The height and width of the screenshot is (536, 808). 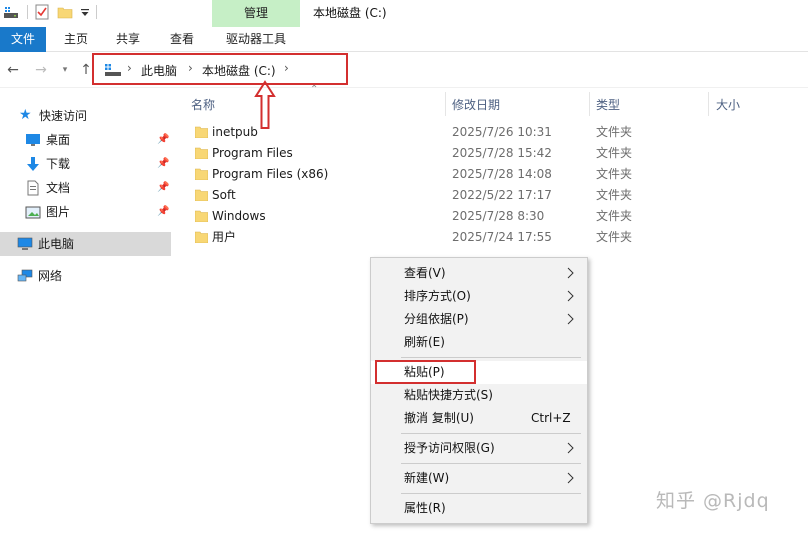 I want to click on menu-item-properties: 属性(R), so click(x=479, y=508).